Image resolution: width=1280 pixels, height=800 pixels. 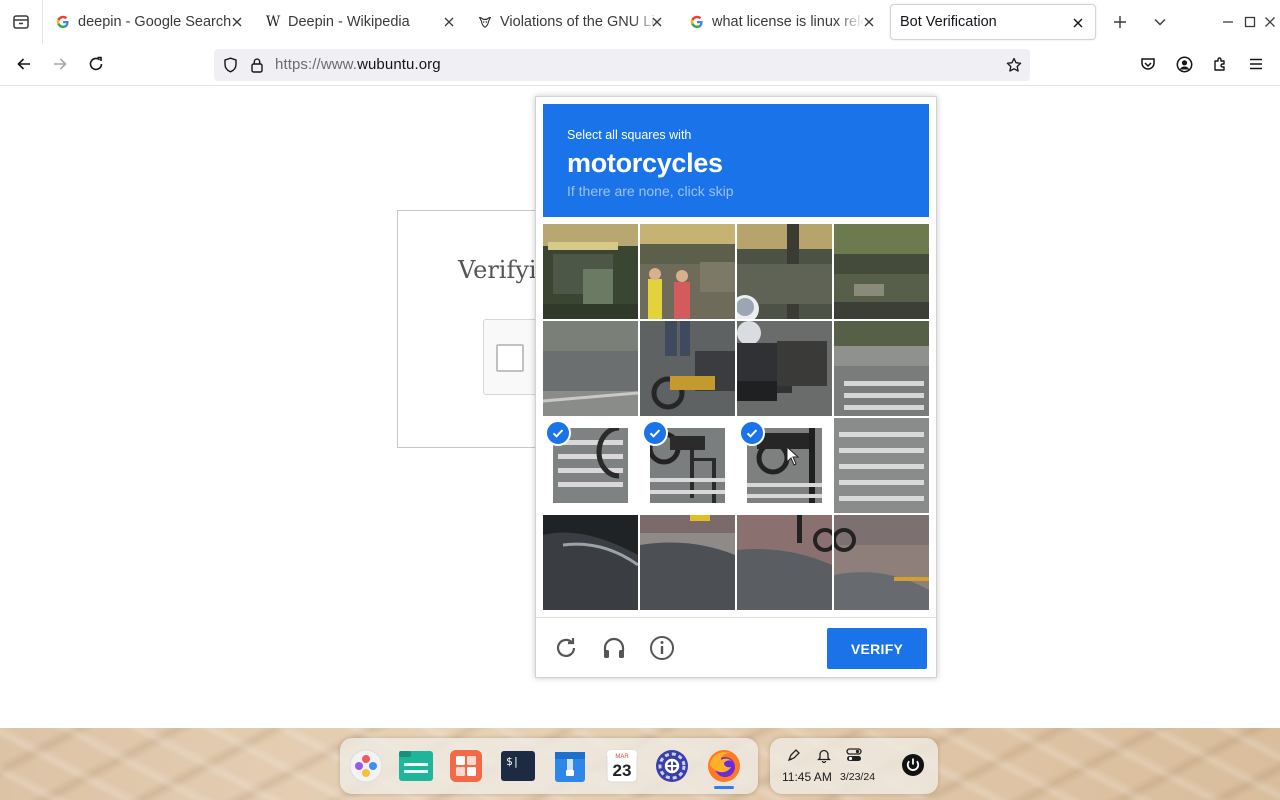 I want to click on back-button, so click(x=24, y=64).